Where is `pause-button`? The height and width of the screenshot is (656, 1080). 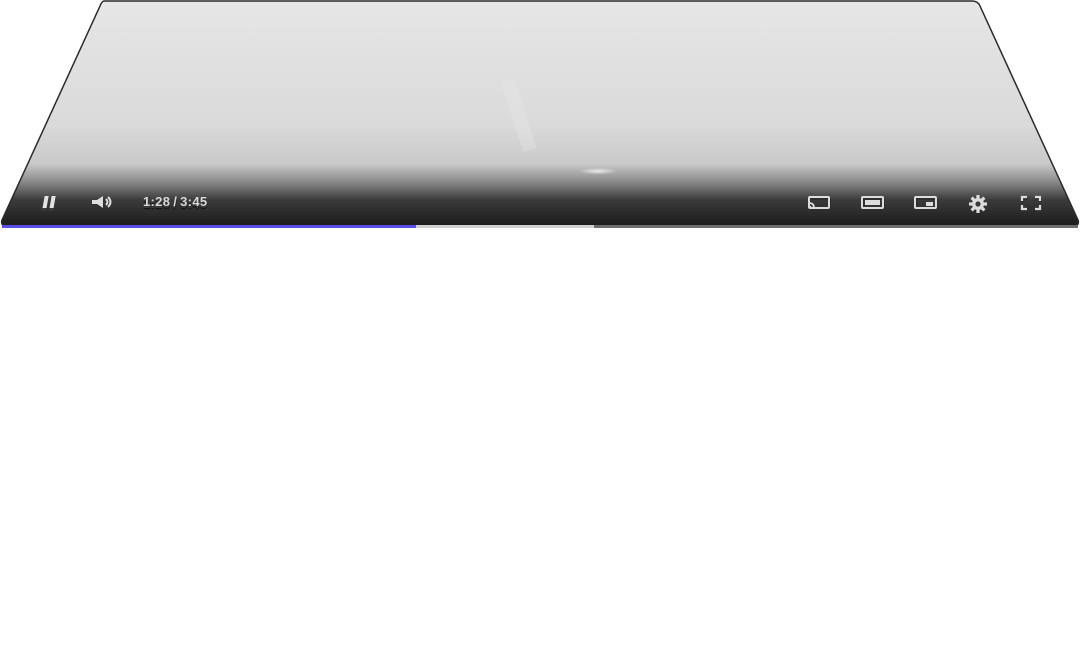
pause-button is located at coordinates (49, 203).